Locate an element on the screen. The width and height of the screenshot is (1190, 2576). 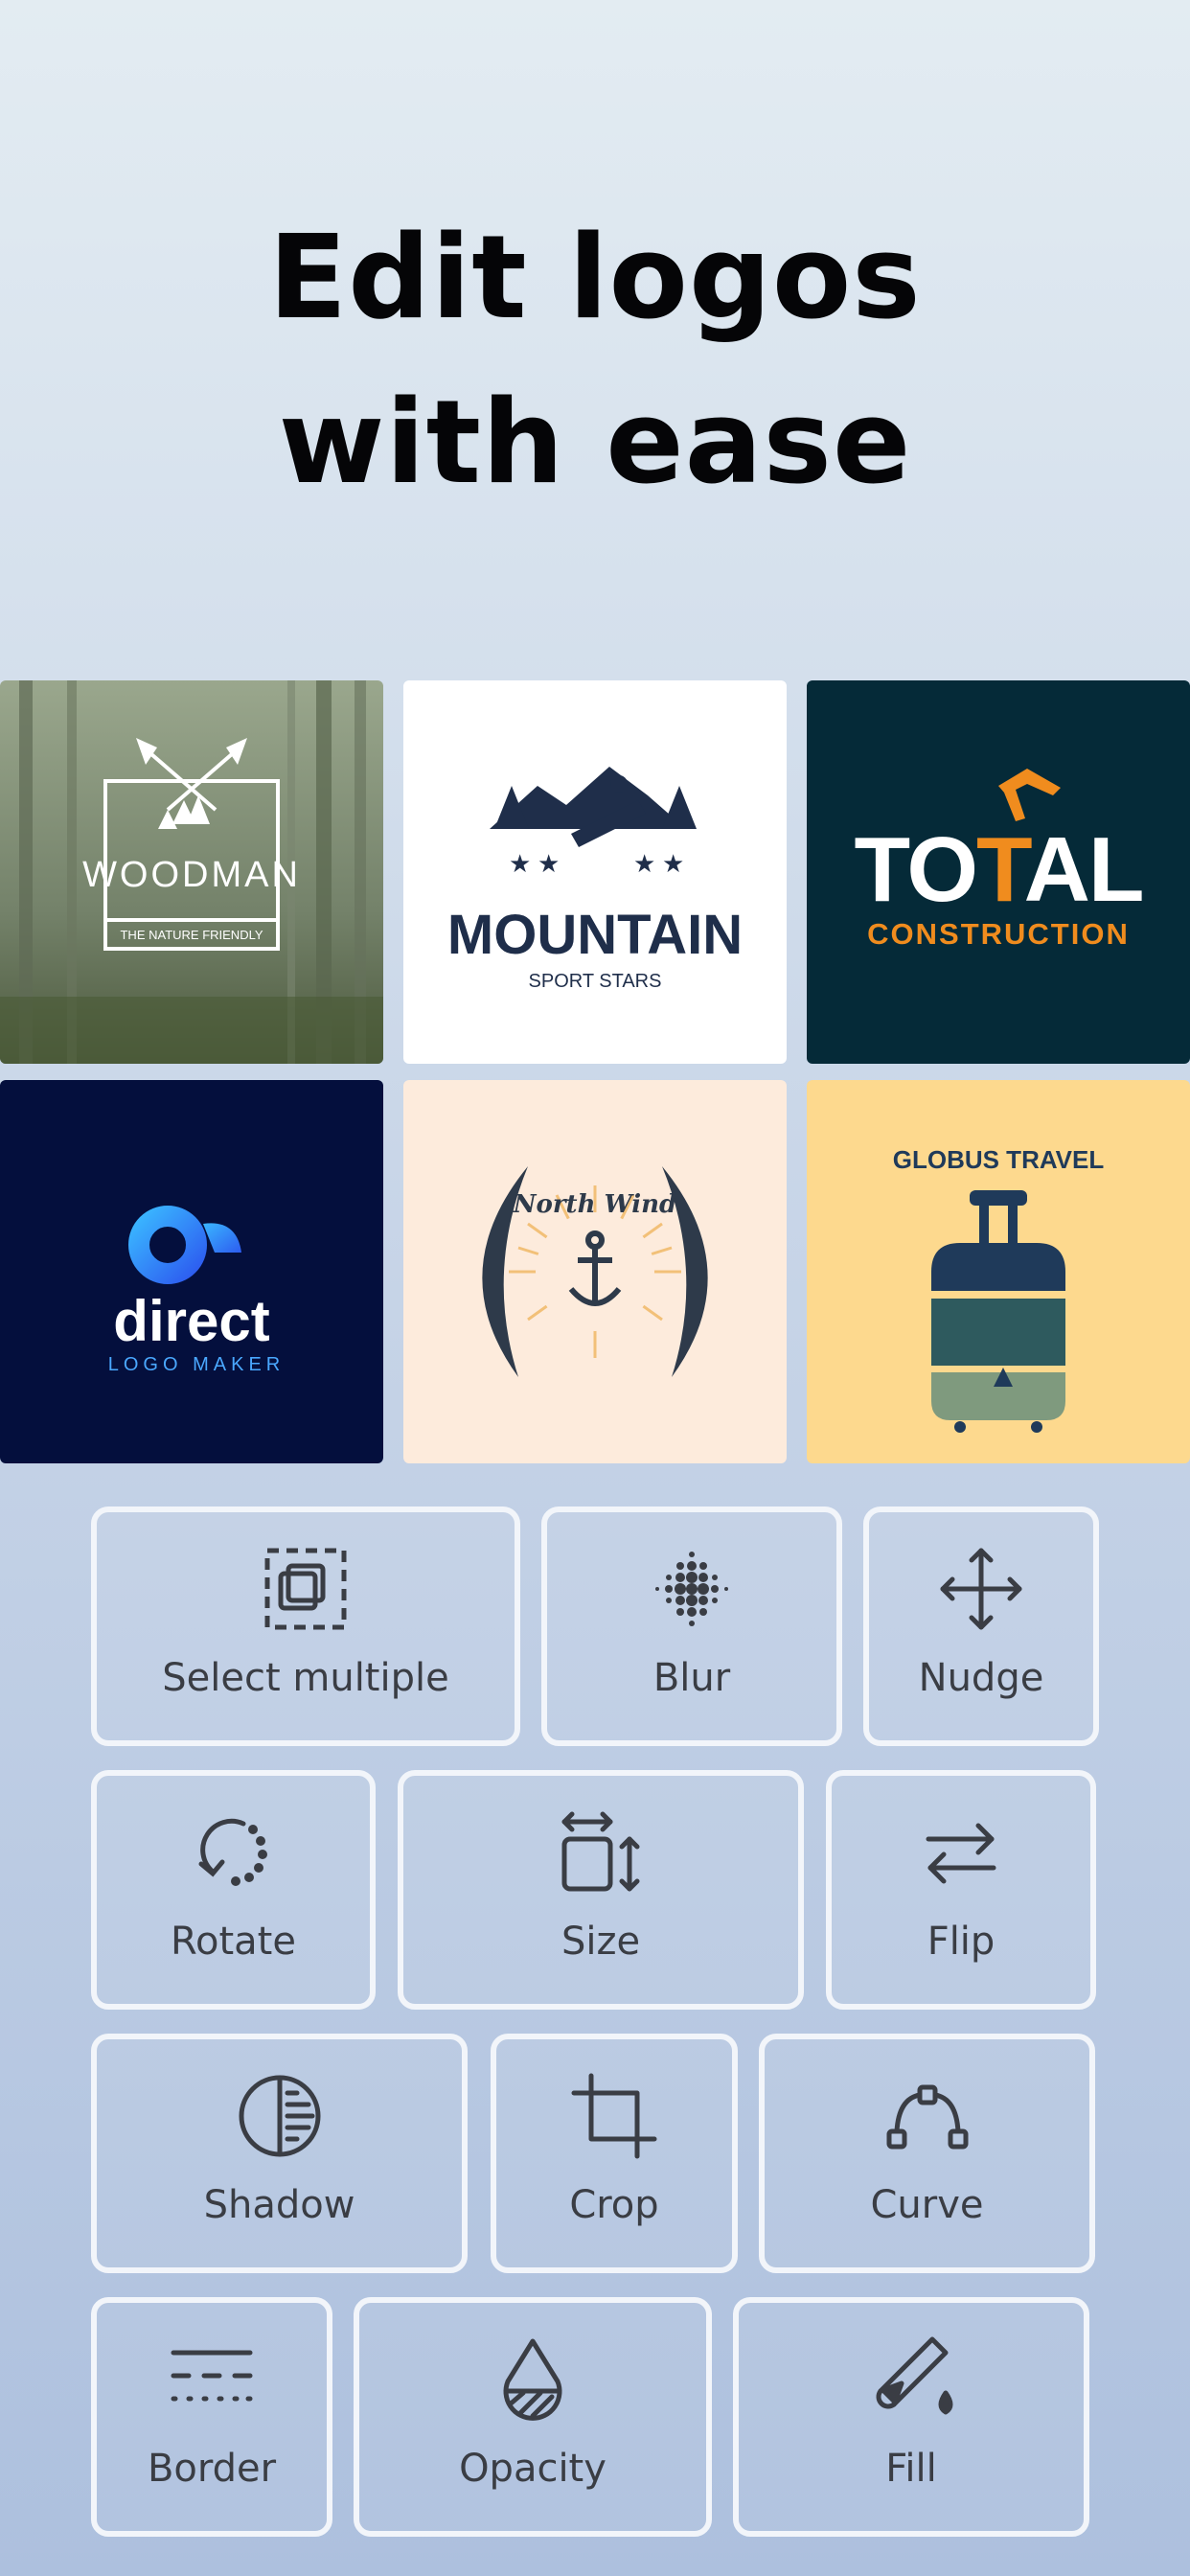
mountain-name: MOUNTAIN is located at coordinates (595, 935).